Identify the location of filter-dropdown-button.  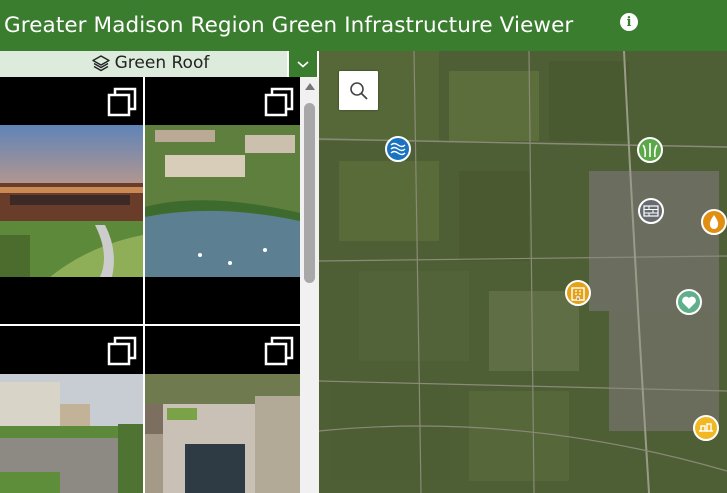
(303, 65).